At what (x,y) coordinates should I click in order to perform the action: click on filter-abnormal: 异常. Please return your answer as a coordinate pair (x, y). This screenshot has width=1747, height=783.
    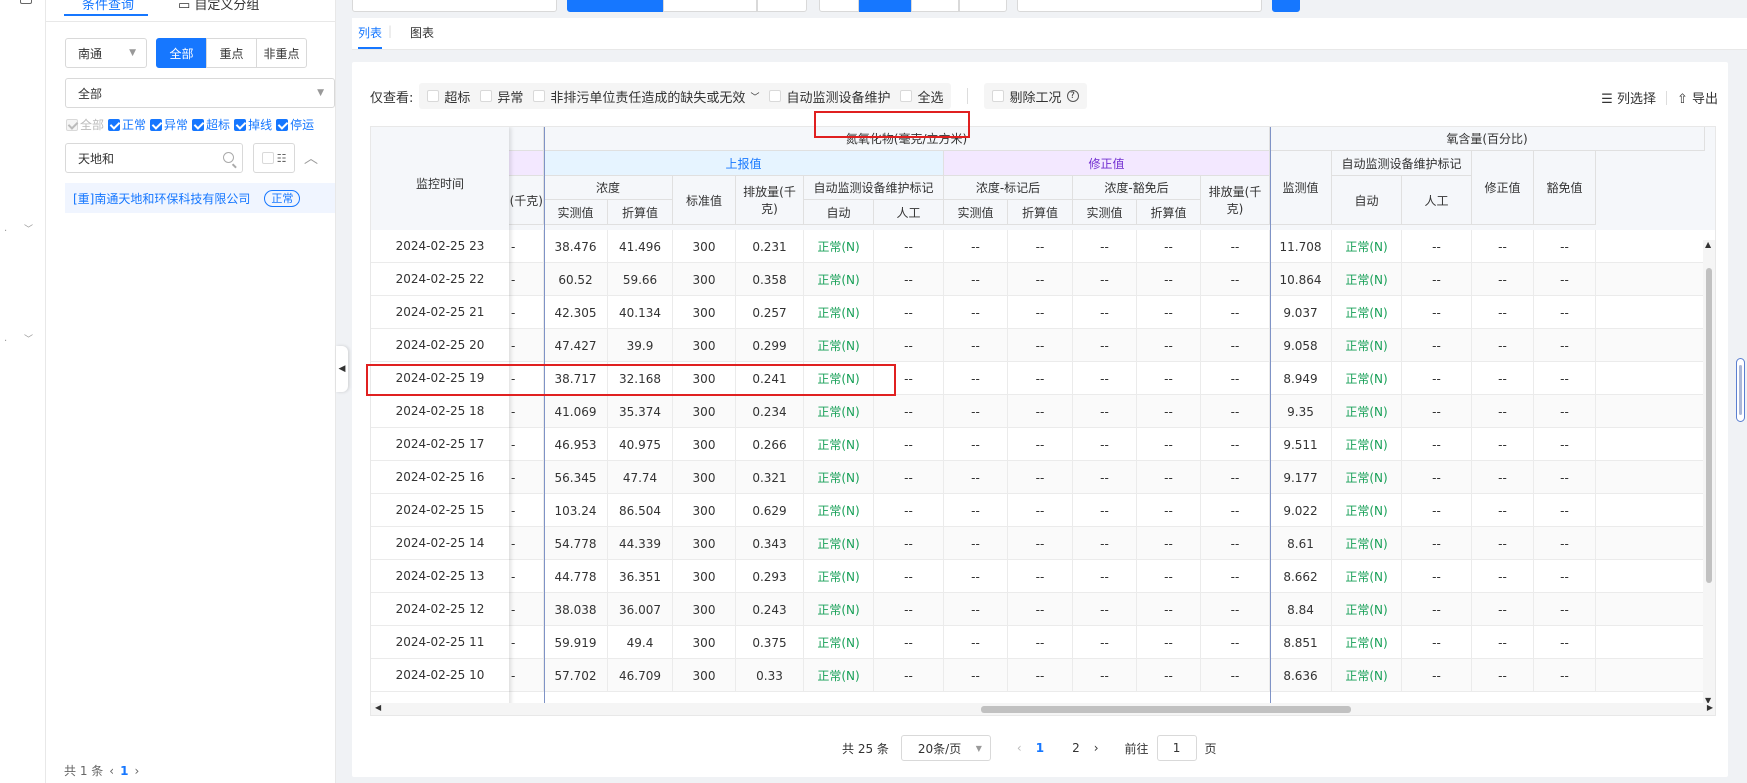
    Looking at the image, I should click on (501, 96).